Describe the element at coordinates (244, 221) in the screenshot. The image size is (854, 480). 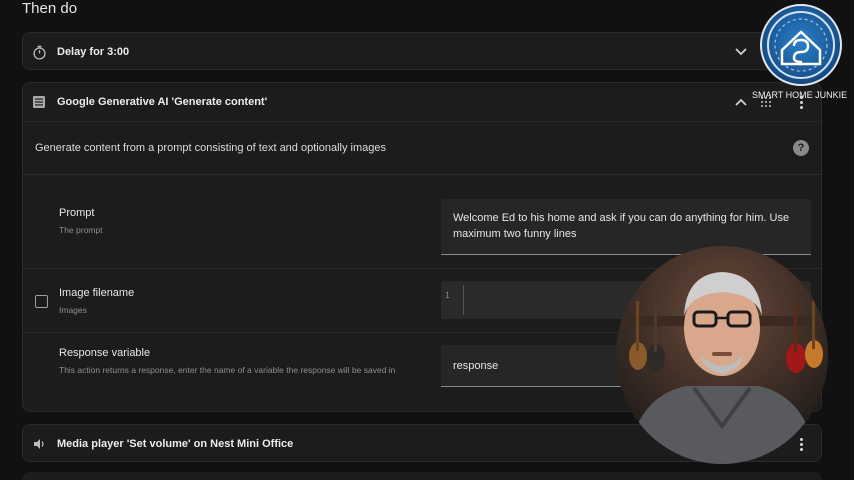
I see `prompt-label-group: Prompt The prompt` at that location.